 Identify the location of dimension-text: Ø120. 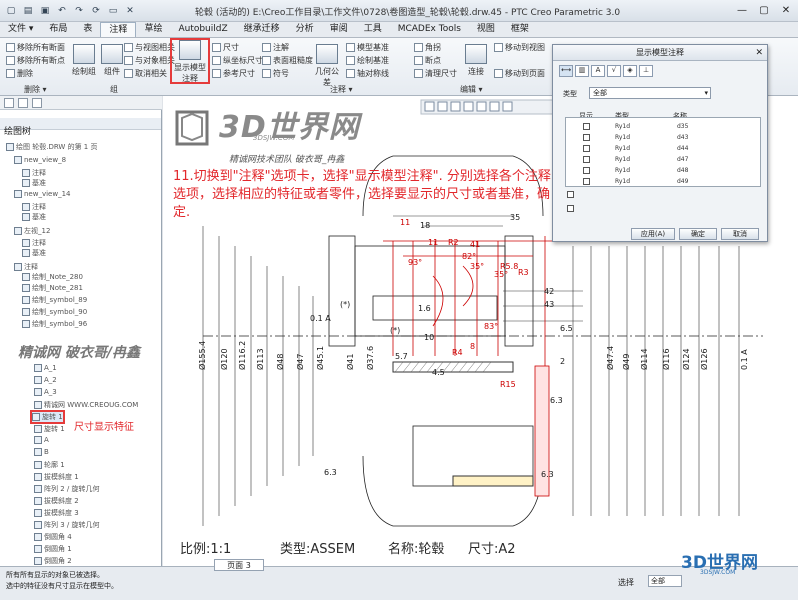
(224, 359).